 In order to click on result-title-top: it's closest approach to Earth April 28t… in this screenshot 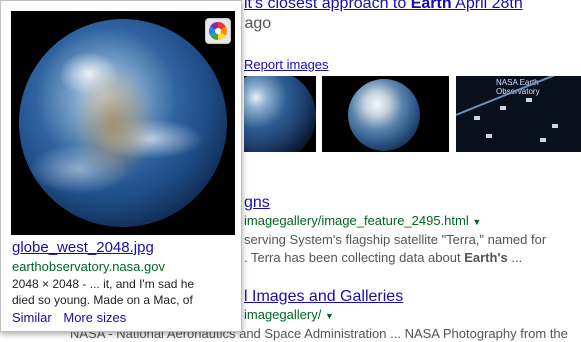, I will do `click(383, 6)`.